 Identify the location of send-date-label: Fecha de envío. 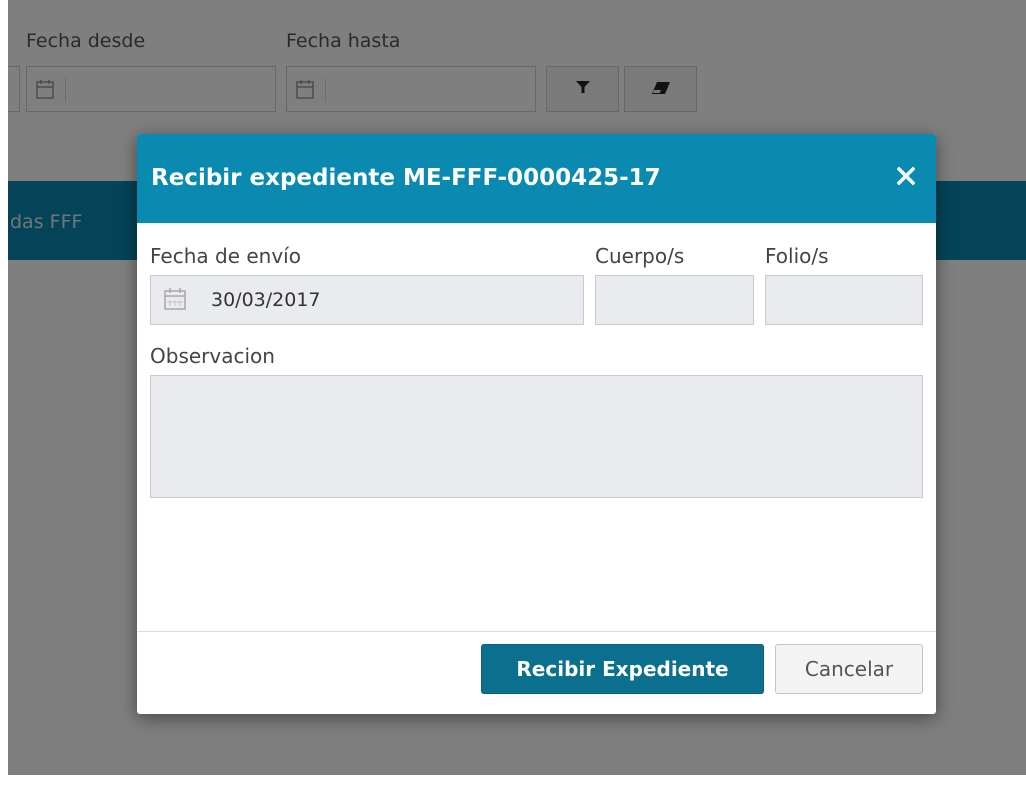
(225, 256).